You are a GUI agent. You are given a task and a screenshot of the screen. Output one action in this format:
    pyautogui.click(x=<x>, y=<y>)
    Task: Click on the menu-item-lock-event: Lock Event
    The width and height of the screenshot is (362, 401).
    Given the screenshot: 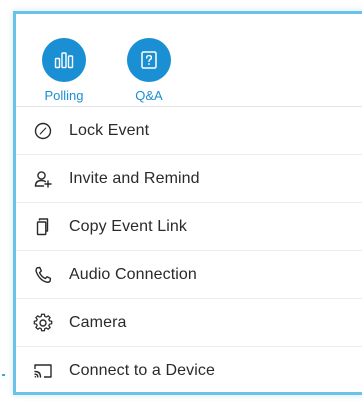 What is the action you would take?
    pyautogui.click(x=189, y=131)
    